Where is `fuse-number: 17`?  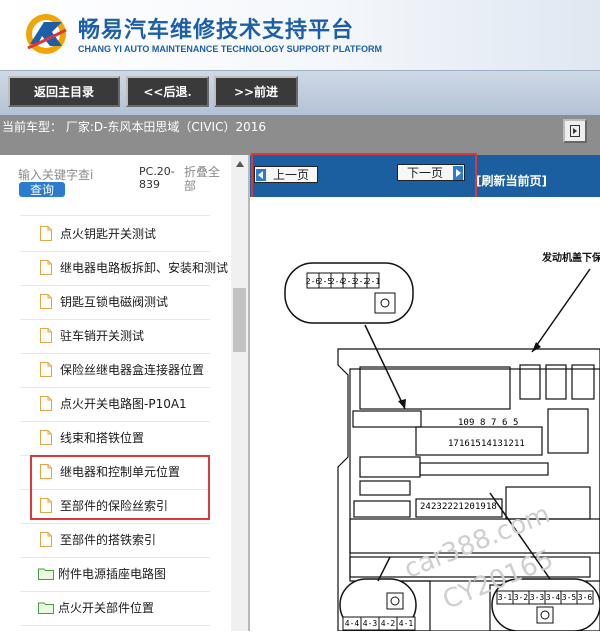
fuse-number: 17 is located at coordinates (453, 444).